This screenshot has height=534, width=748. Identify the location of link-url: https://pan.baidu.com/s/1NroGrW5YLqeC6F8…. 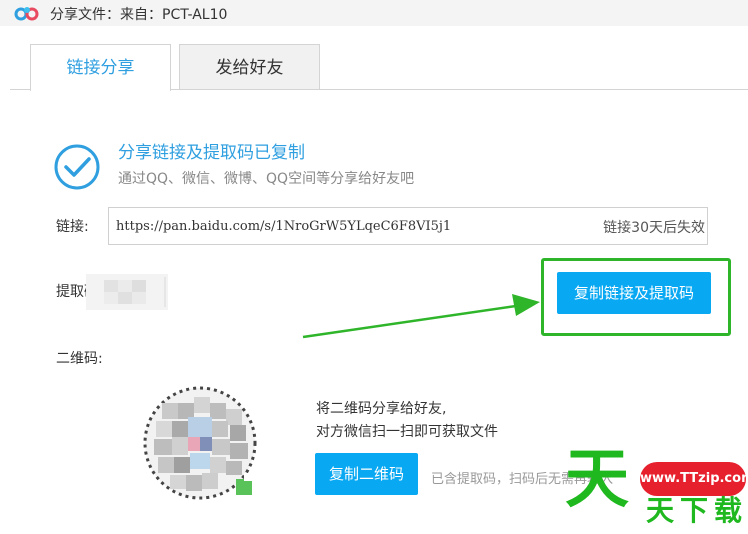
(283, 226).